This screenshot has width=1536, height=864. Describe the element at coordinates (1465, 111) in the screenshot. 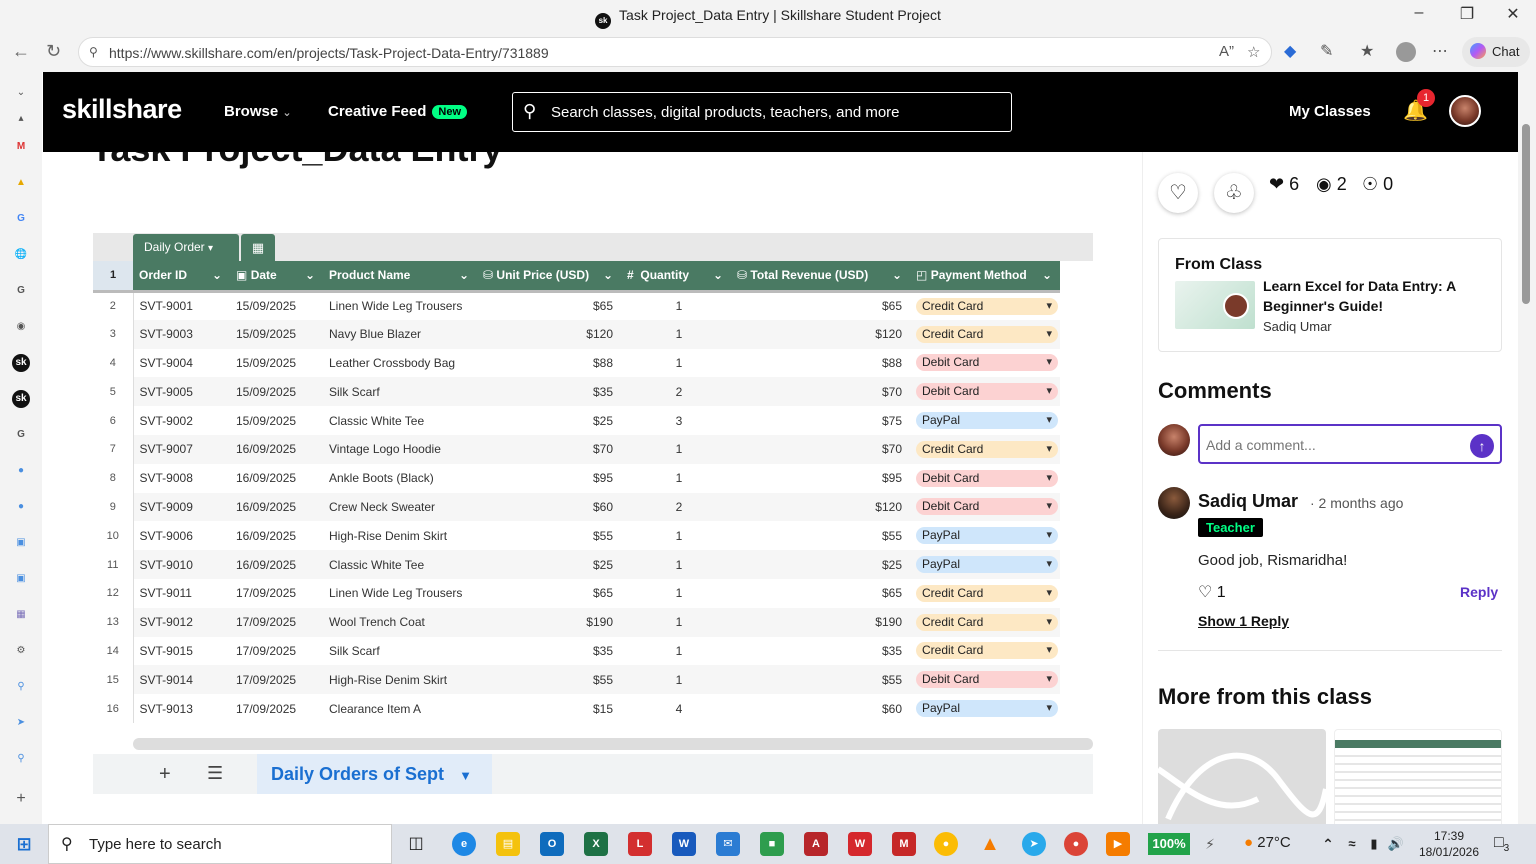

I see `user-avatar` at that location.